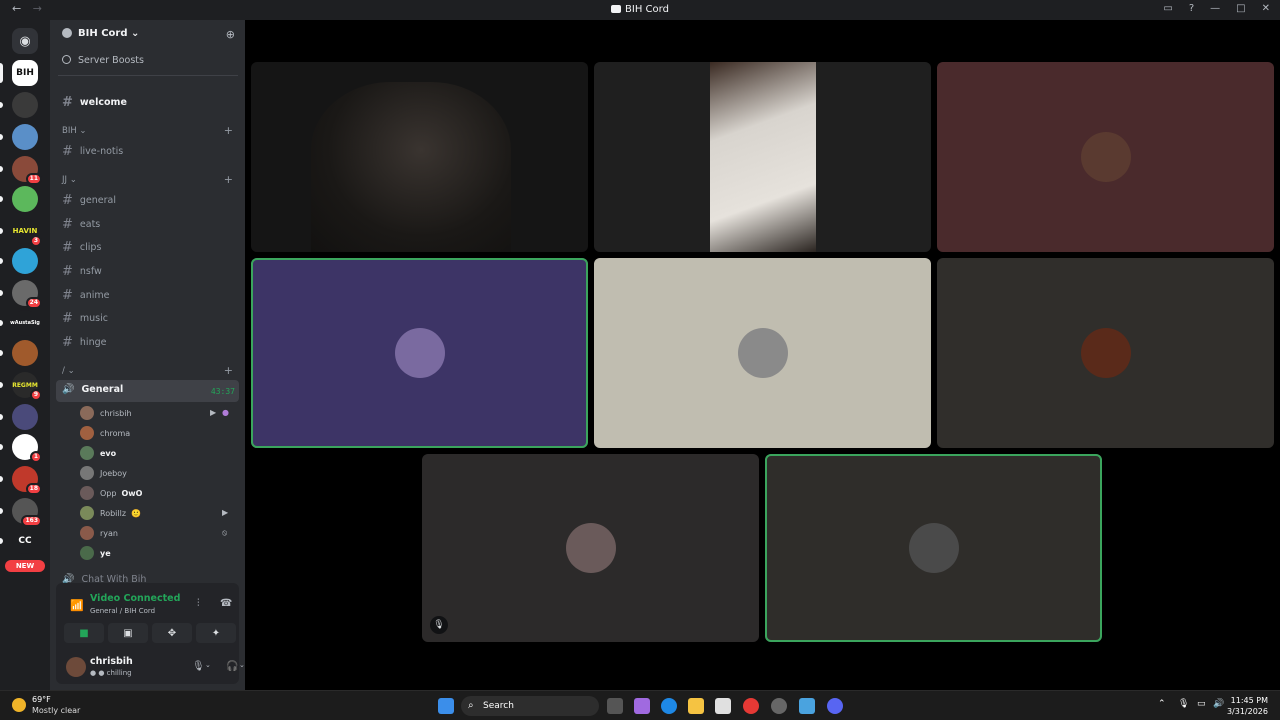 Image resolution: width=1280 pixels, height=720 pixels. Describe the element at coordinates (696, 706) in the screenshot. I see `file-explorer-icon` at that location.